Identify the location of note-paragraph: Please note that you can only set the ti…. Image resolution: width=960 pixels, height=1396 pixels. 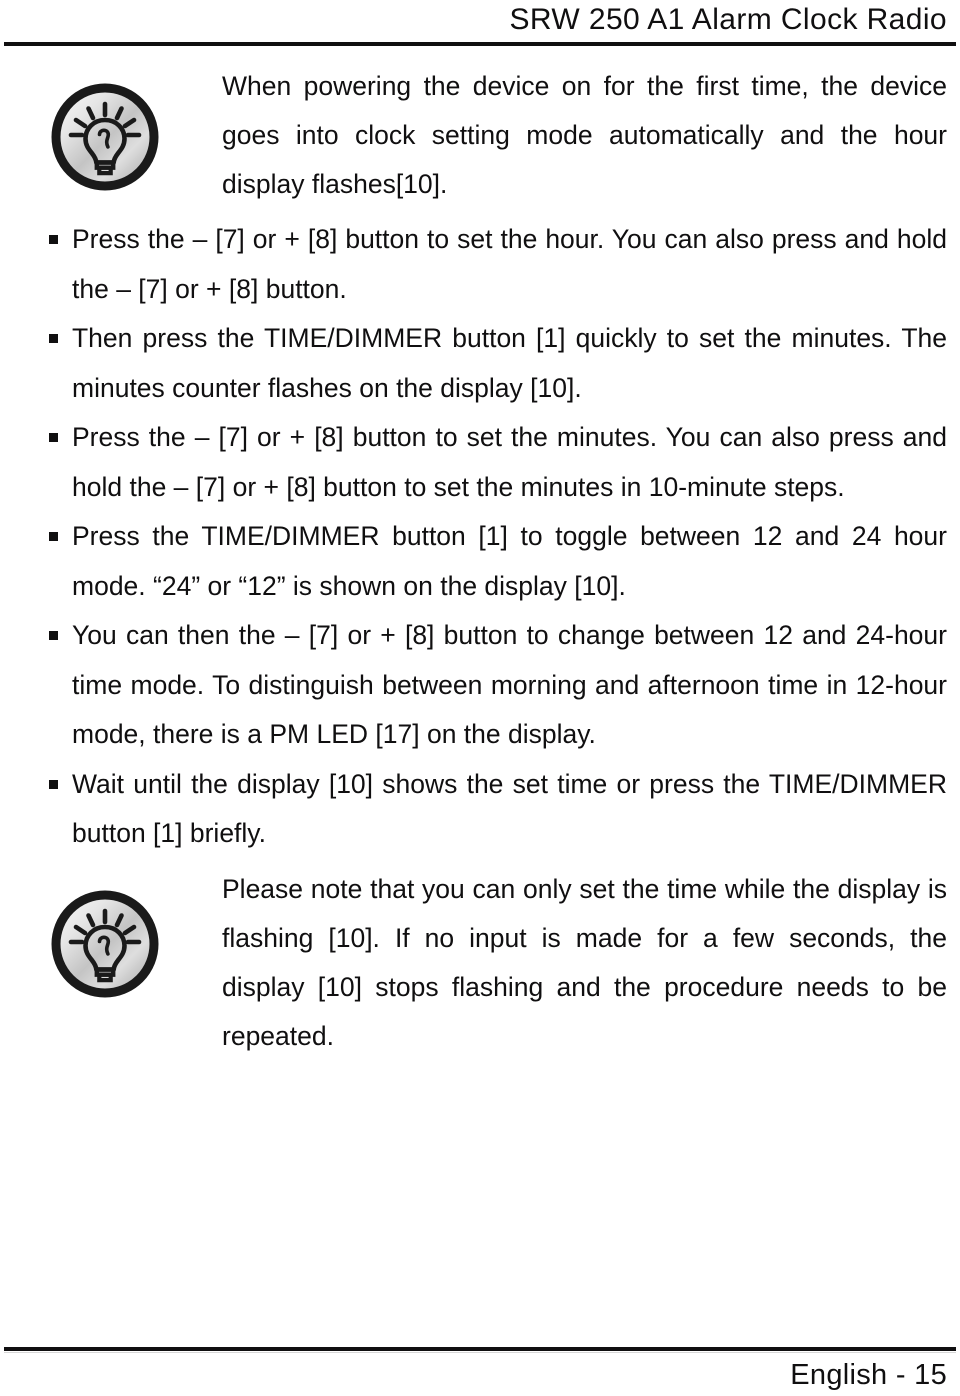
(584, 962).